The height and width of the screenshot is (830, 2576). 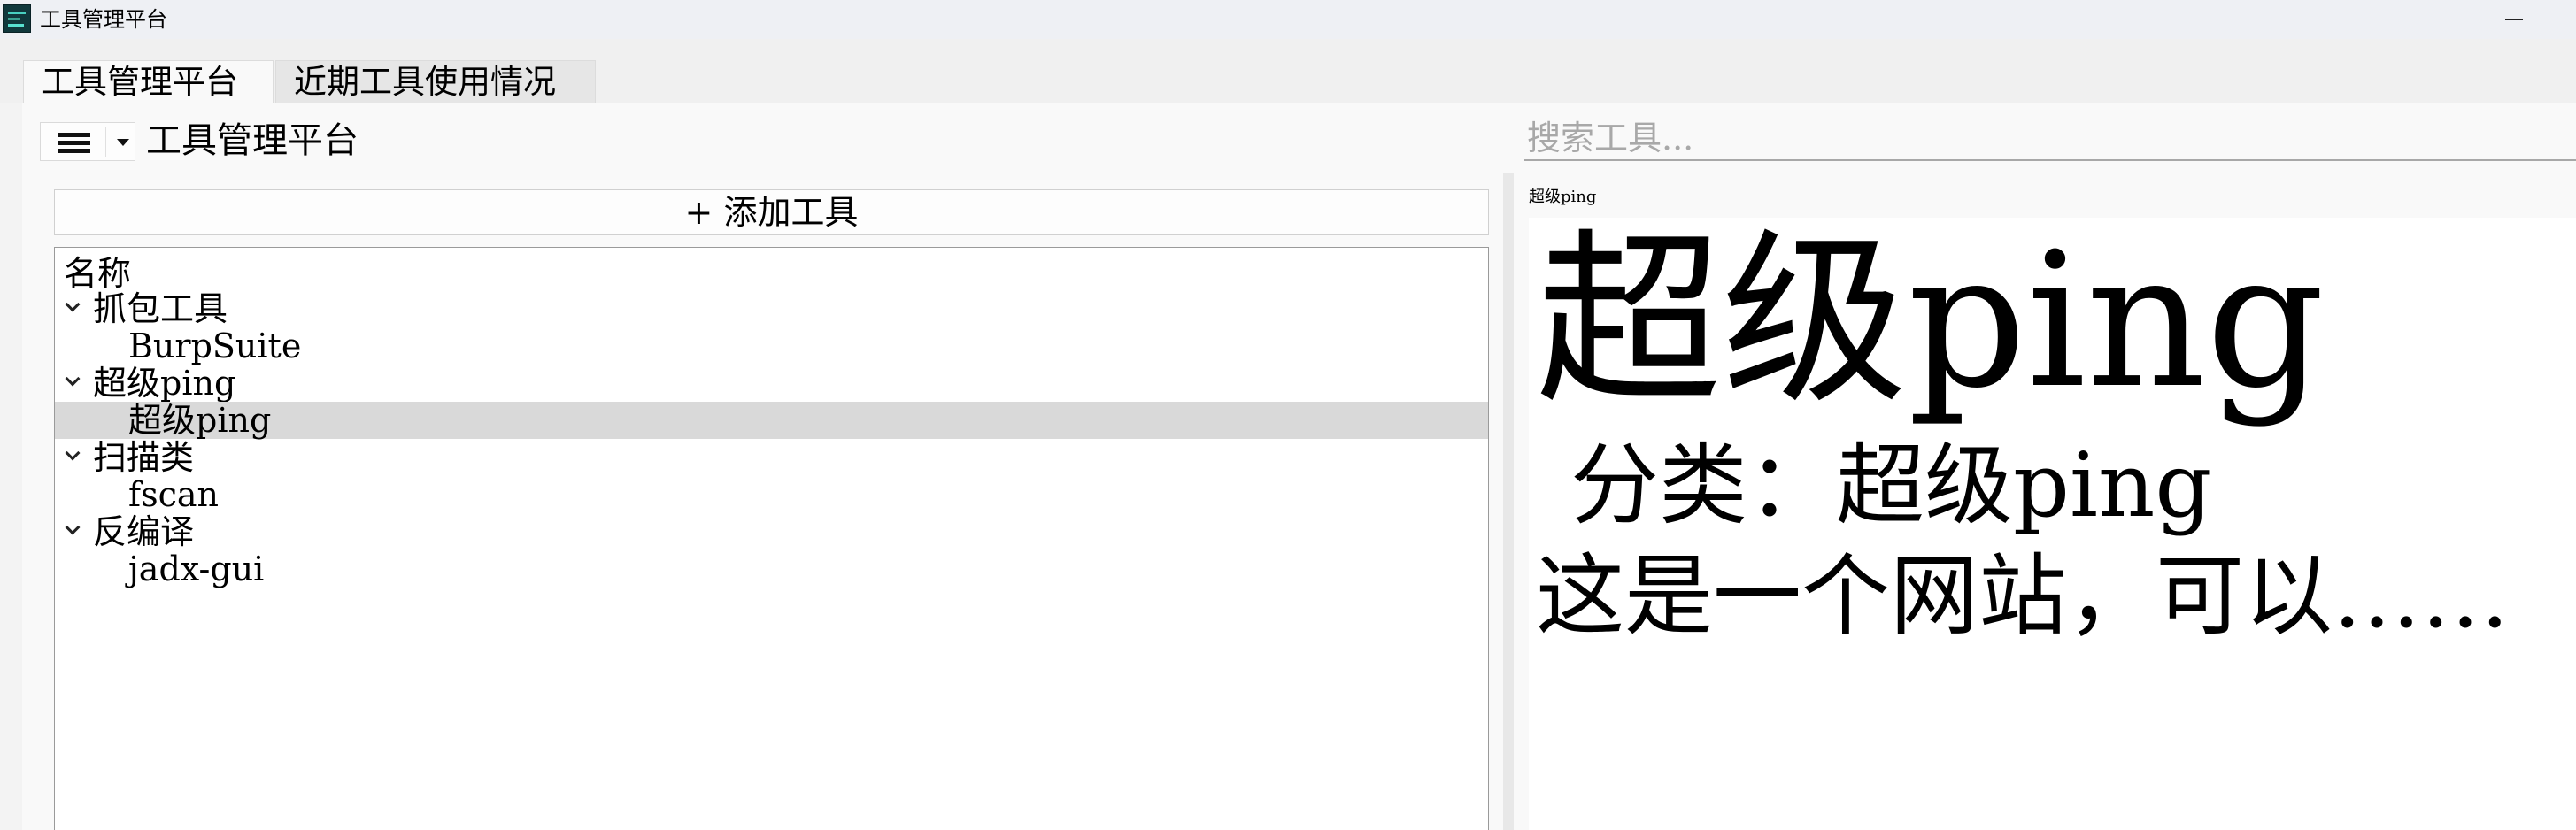 I want to click on tree-group-label: 抓包工具, so click(x=160, y=308).